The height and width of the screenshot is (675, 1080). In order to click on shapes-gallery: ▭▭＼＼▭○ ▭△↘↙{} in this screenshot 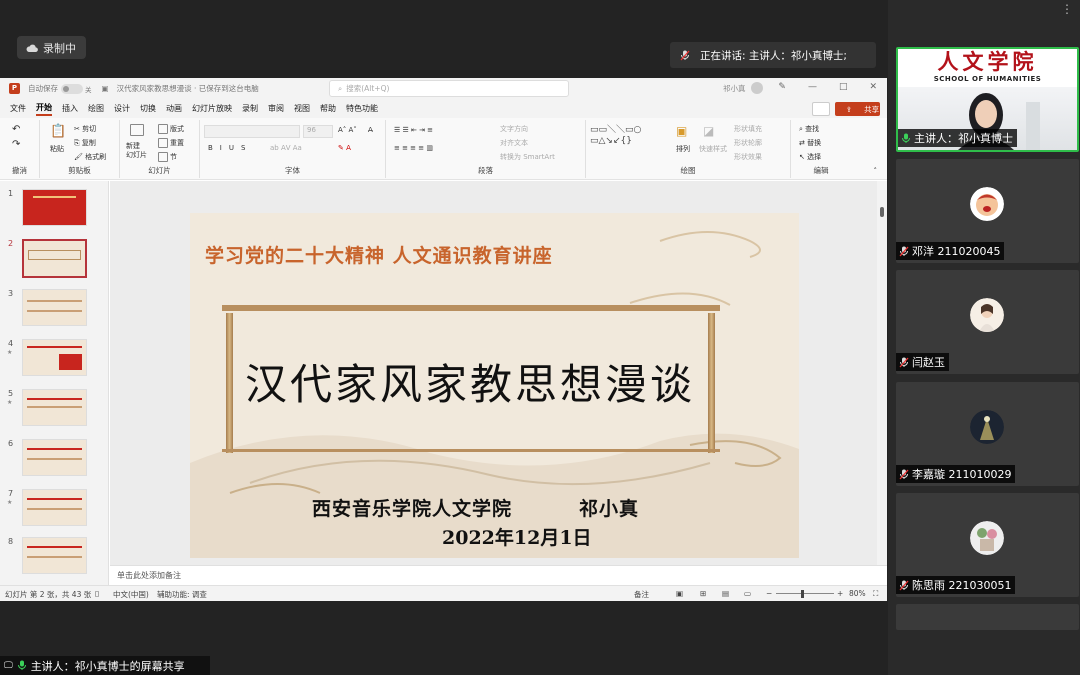, I will do `click(615, 136)`.